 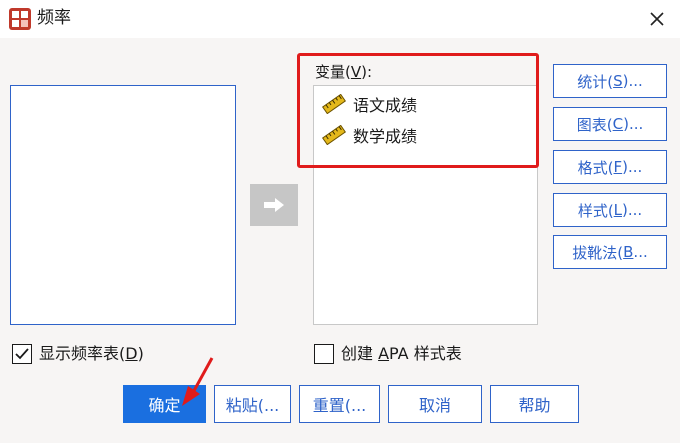 What do you see at coordinates (385, 136) in the screenshot?
I see `variable-item-label: 数学成绩` at bounding box center [385, 136].